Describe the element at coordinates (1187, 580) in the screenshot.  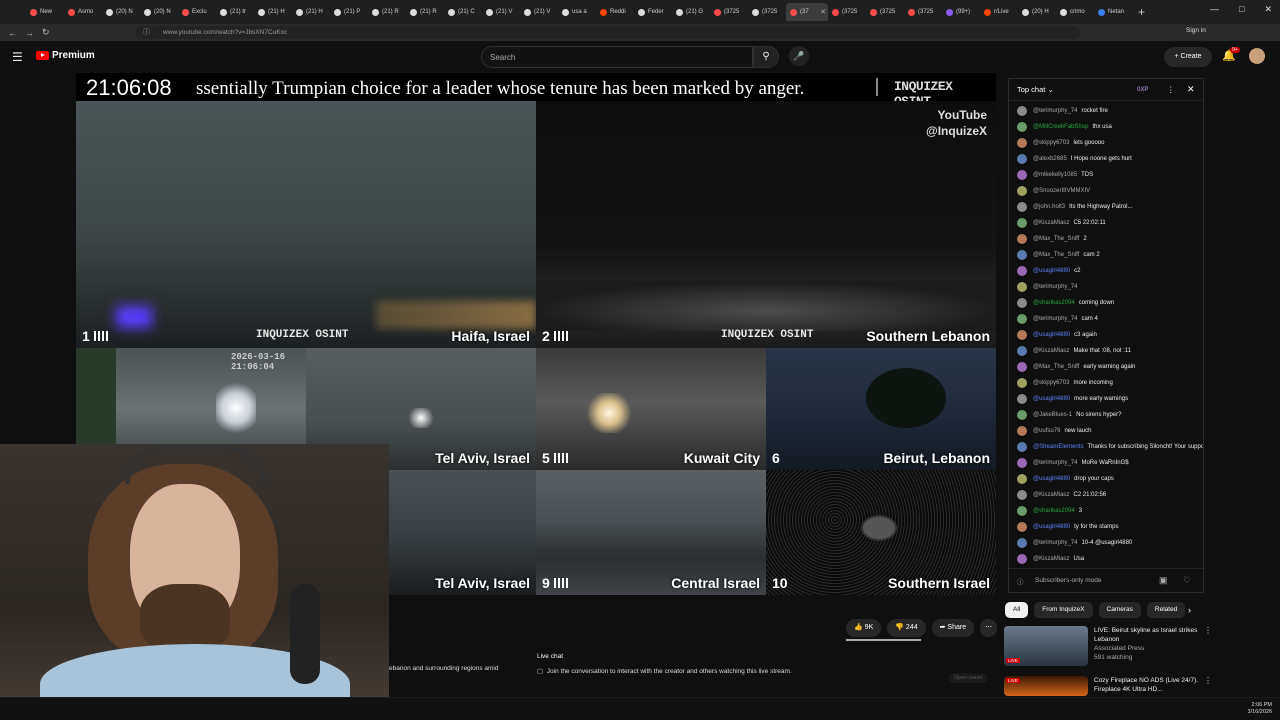
I see `heart-icon: ♡` at that location.